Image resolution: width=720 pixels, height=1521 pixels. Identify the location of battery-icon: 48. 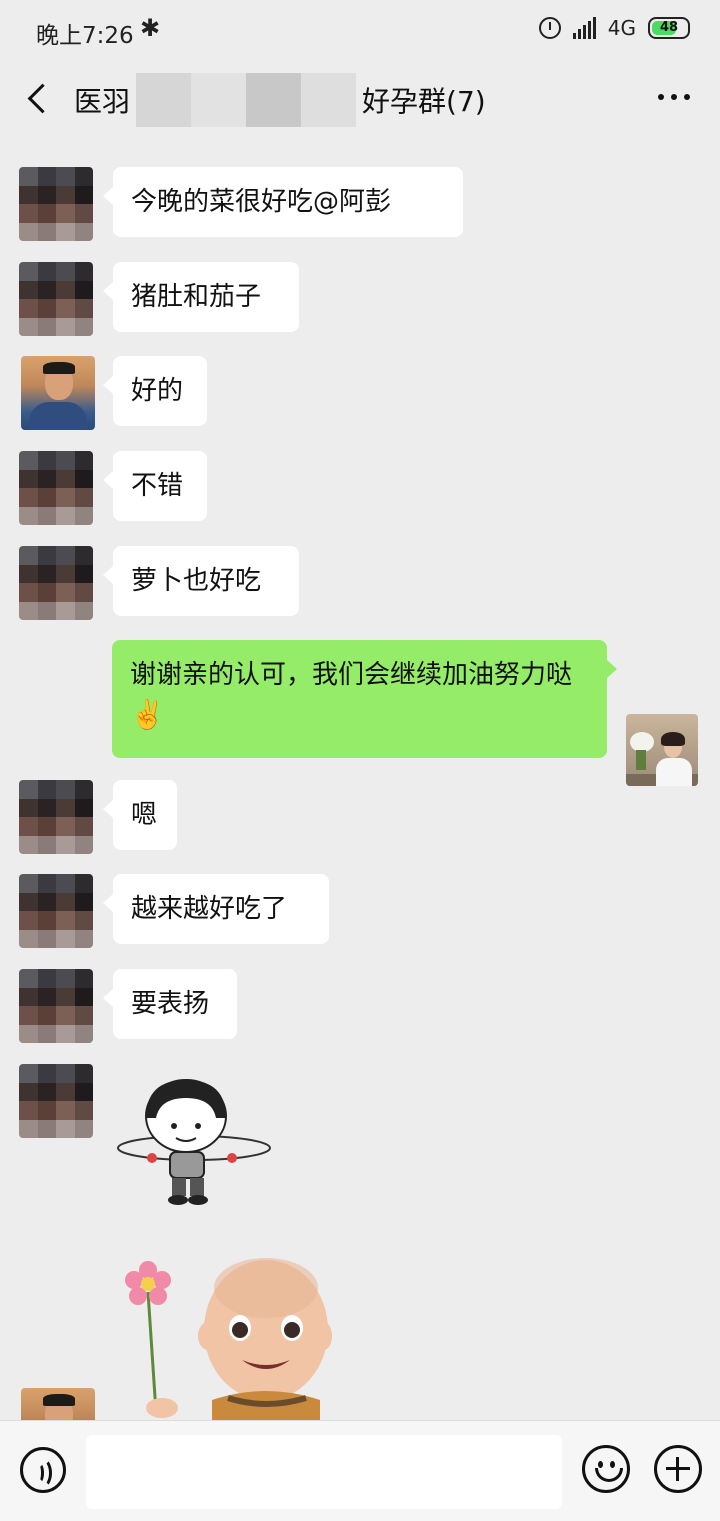
(669, 28).